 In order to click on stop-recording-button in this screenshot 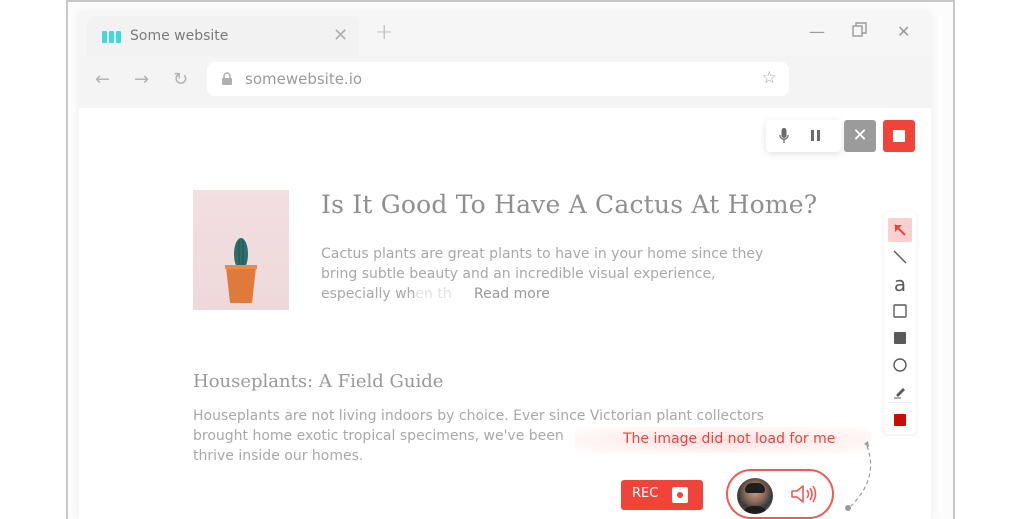, I will do `click(899, 136)`.